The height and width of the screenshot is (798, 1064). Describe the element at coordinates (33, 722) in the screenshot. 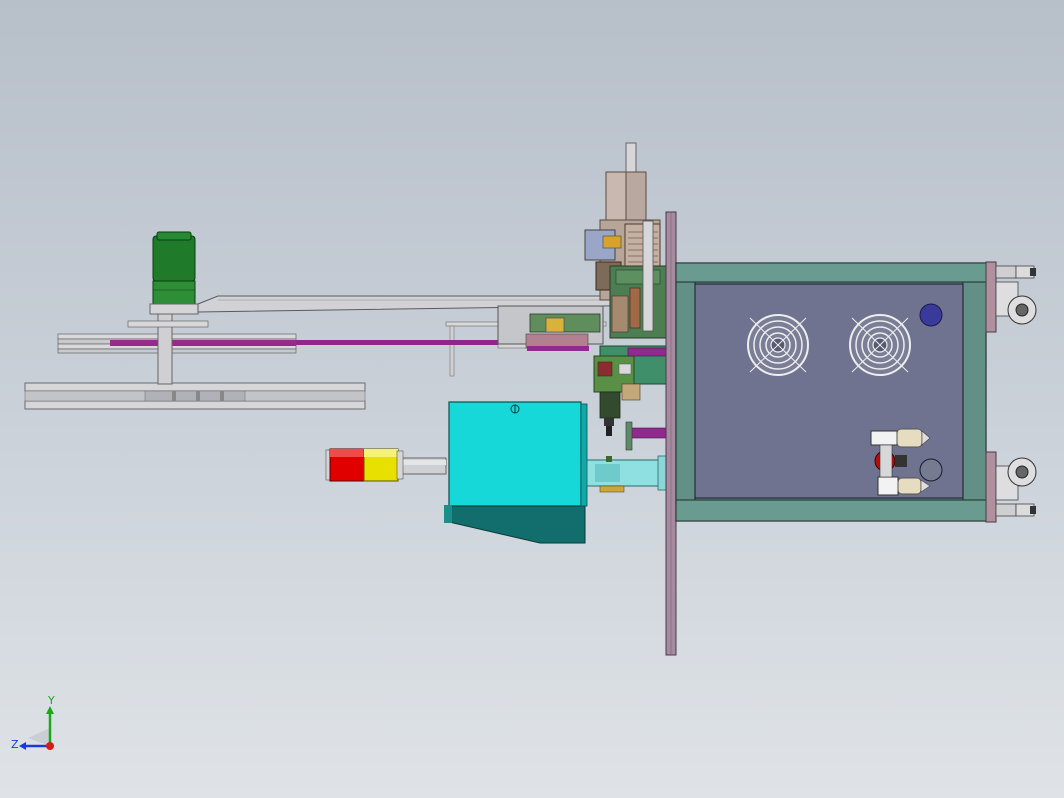

I see `coordinate-triad: Y Z` at that location.